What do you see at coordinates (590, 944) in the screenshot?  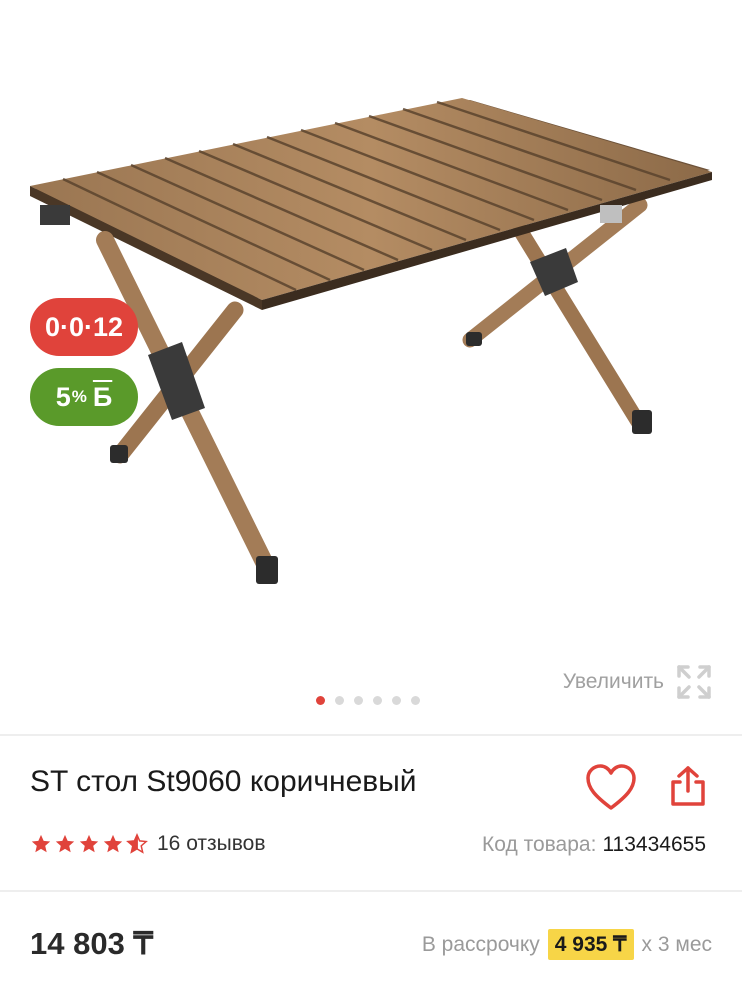 I see `installment-amount: 4 935 ₸` at bounding box center [590, 944].